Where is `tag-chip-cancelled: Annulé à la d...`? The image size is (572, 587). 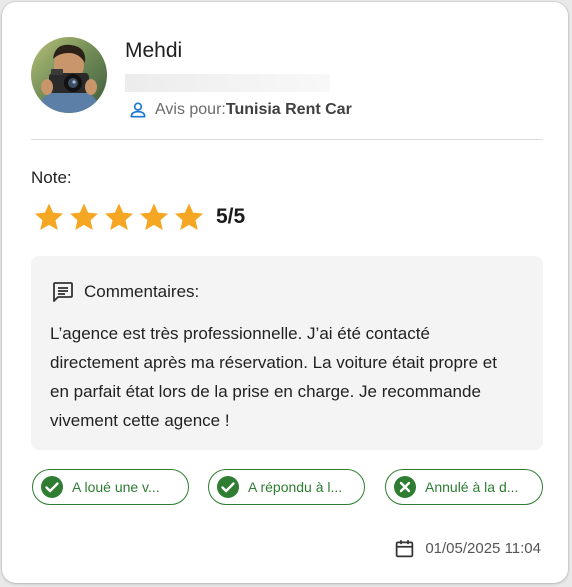 tag-chip-cancelled: Annulé à la d... is located at coordinates (464, 487).